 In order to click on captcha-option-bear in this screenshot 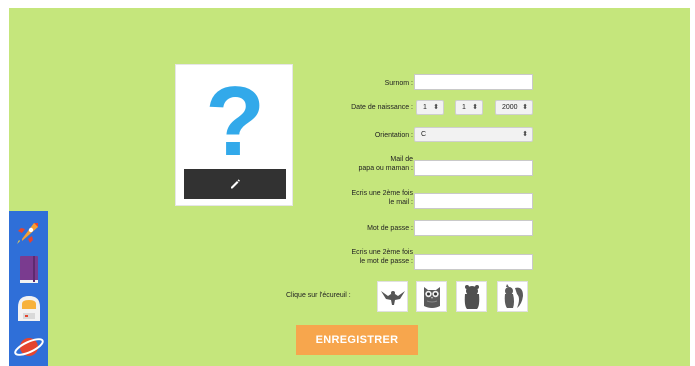, I will do `click(471, 296)`.